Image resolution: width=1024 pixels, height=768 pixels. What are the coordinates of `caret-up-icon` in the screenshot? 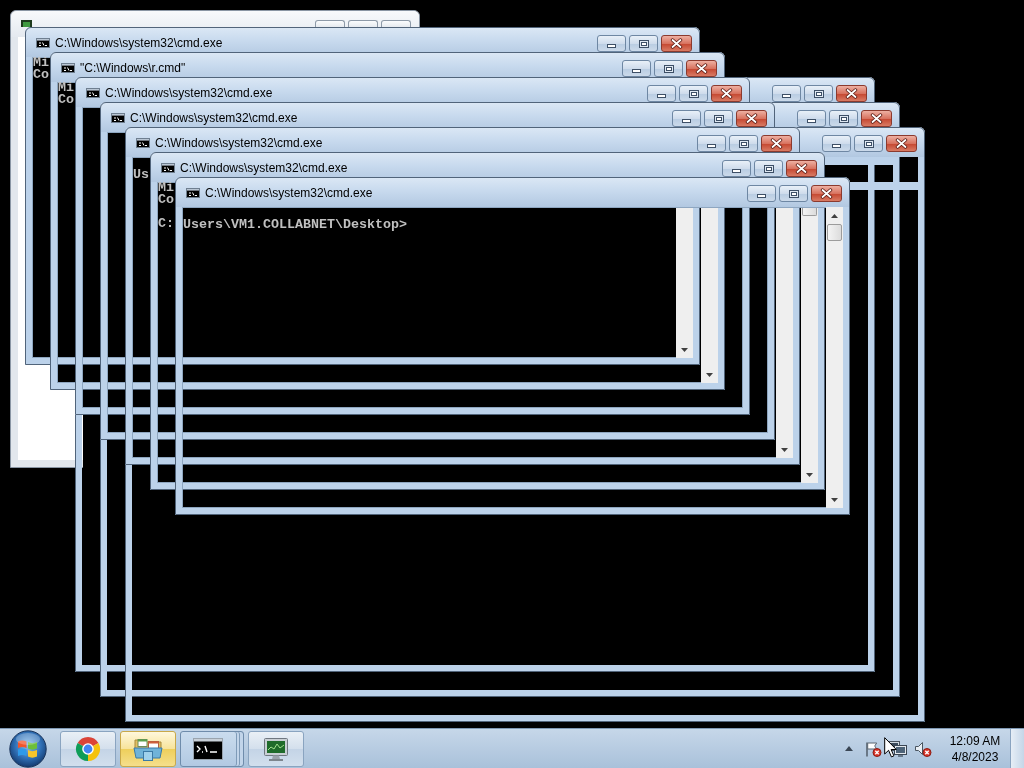 It's located at (849, 748).